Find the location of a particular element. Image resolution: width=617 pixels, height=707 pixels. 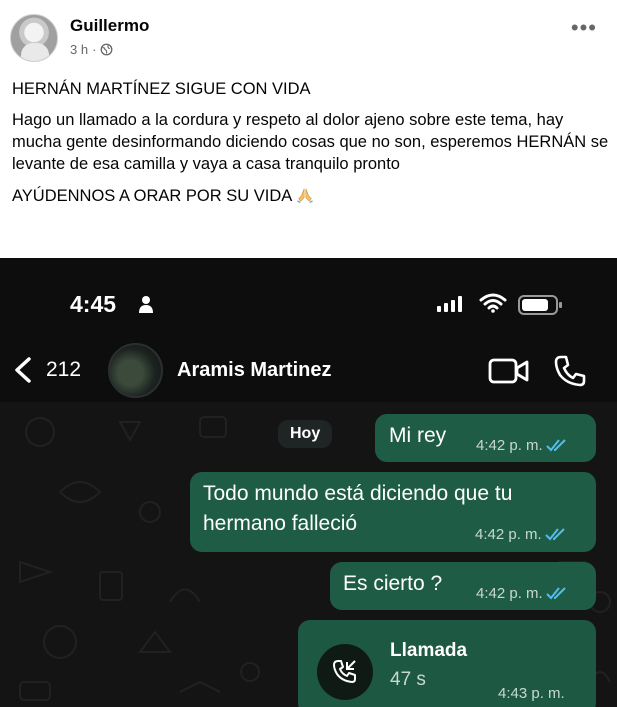

author-name: Guillermo is located at coordinates (109, 26).